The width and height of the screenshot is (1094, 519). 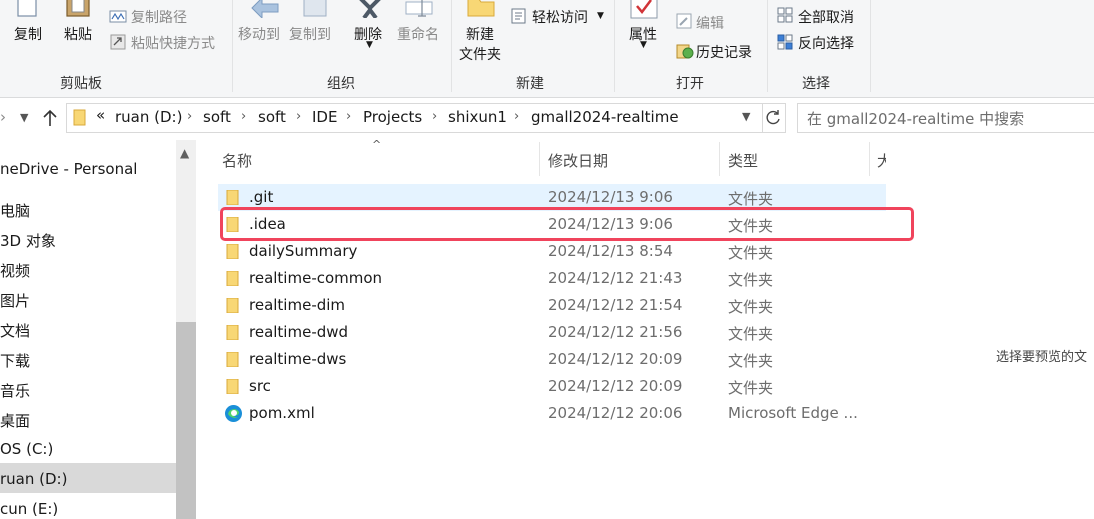 I want to click on file-row-realtime-dws: realtime-dws 2024/12/12 20:09 文件夹, so click(x=552, y=359).